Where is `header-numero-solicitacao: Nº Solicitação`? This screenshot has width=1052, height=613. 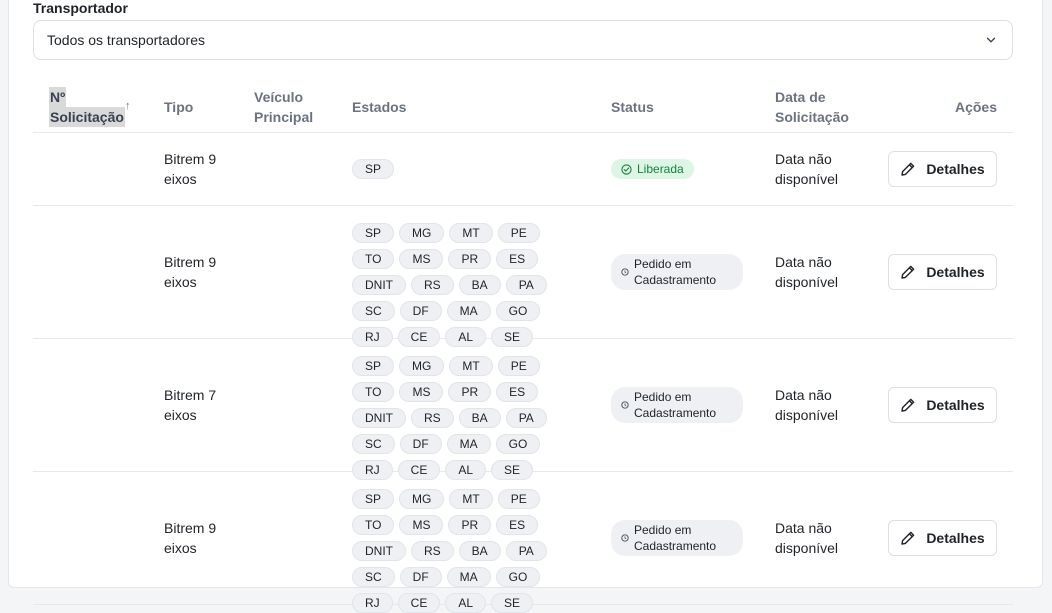 header-numero-solicitacao: Nº Solicitação is located at coordinates (87, 107).